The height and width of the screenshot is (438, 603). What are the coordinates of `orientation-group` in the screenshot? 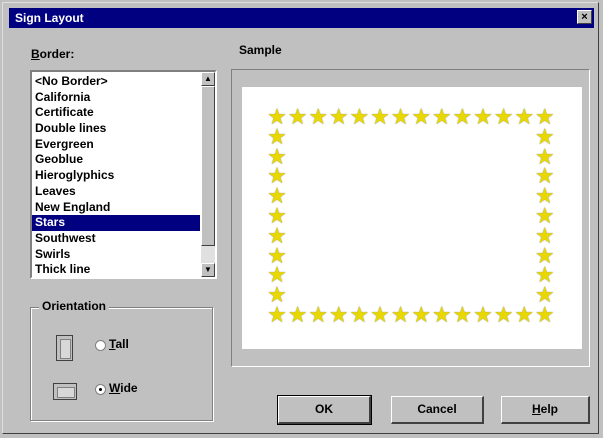 It's located at (121, 364).